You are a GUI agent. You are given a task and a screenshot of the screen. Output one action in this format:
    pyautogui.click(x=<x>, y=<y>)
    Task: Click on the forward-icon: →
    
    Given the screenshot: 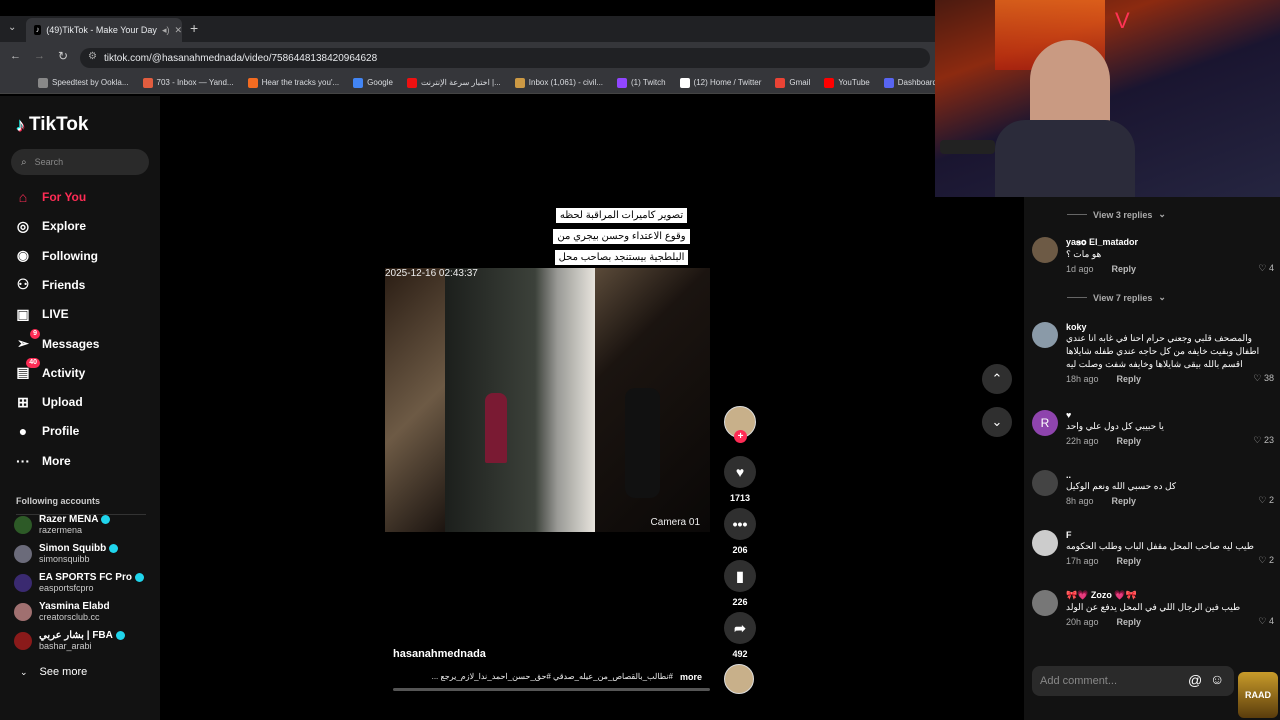 What is the action you would take?
    pyautogui.click(x=39, y=56)
    